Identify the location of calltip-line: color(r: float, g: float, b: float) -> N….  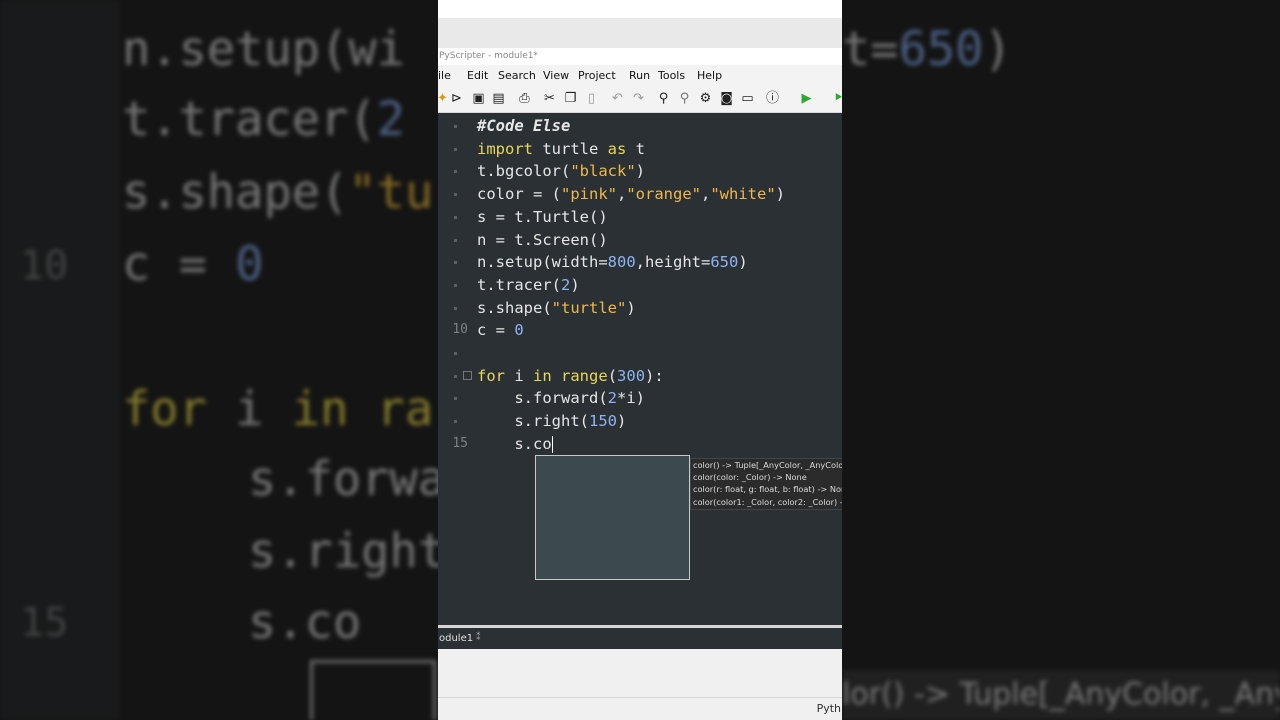
(767, 489).